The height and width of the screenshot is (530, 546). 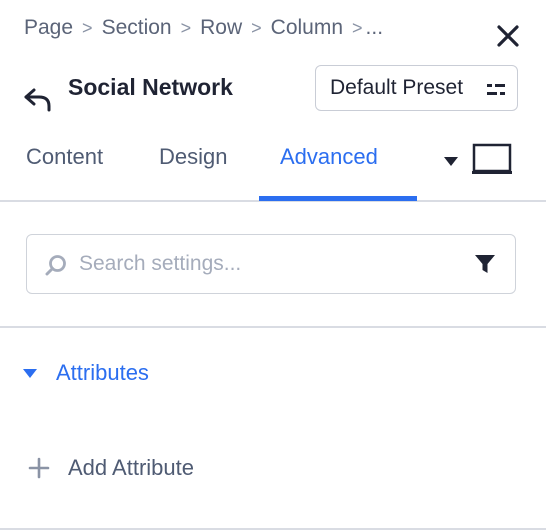 What do you see at coordinates (102, 372) in the screenshot?
I see `section-title: Attributes` at bounding box center [102, 372].